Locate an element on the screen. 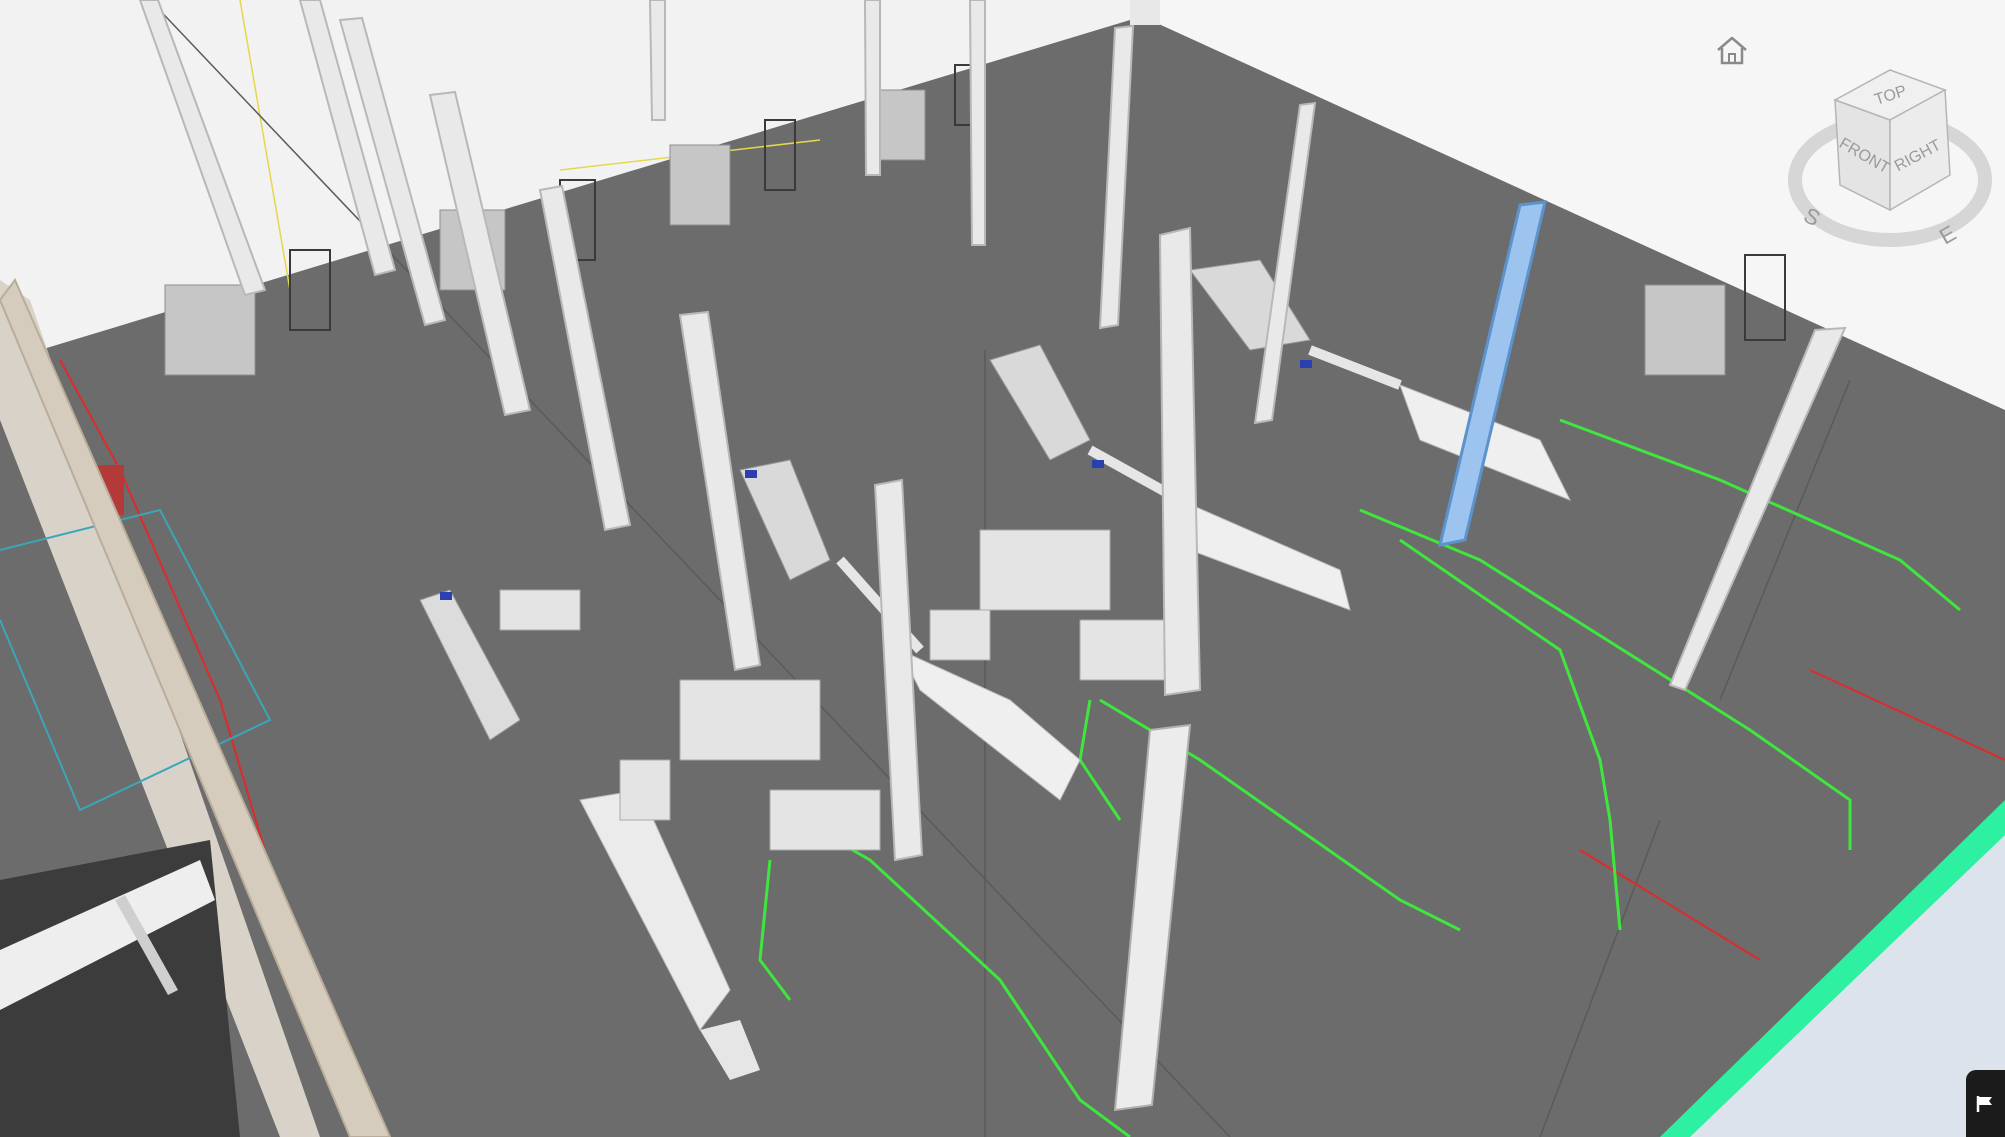 The image size is (2005, 1137). wall-strip is located at coordinates (1145, 12).